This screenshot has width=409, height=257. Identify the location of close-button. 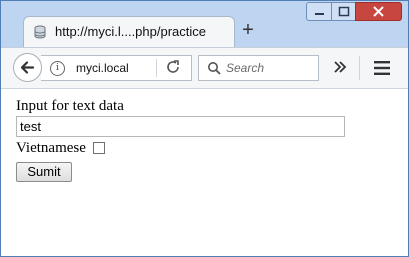
(378, 11).